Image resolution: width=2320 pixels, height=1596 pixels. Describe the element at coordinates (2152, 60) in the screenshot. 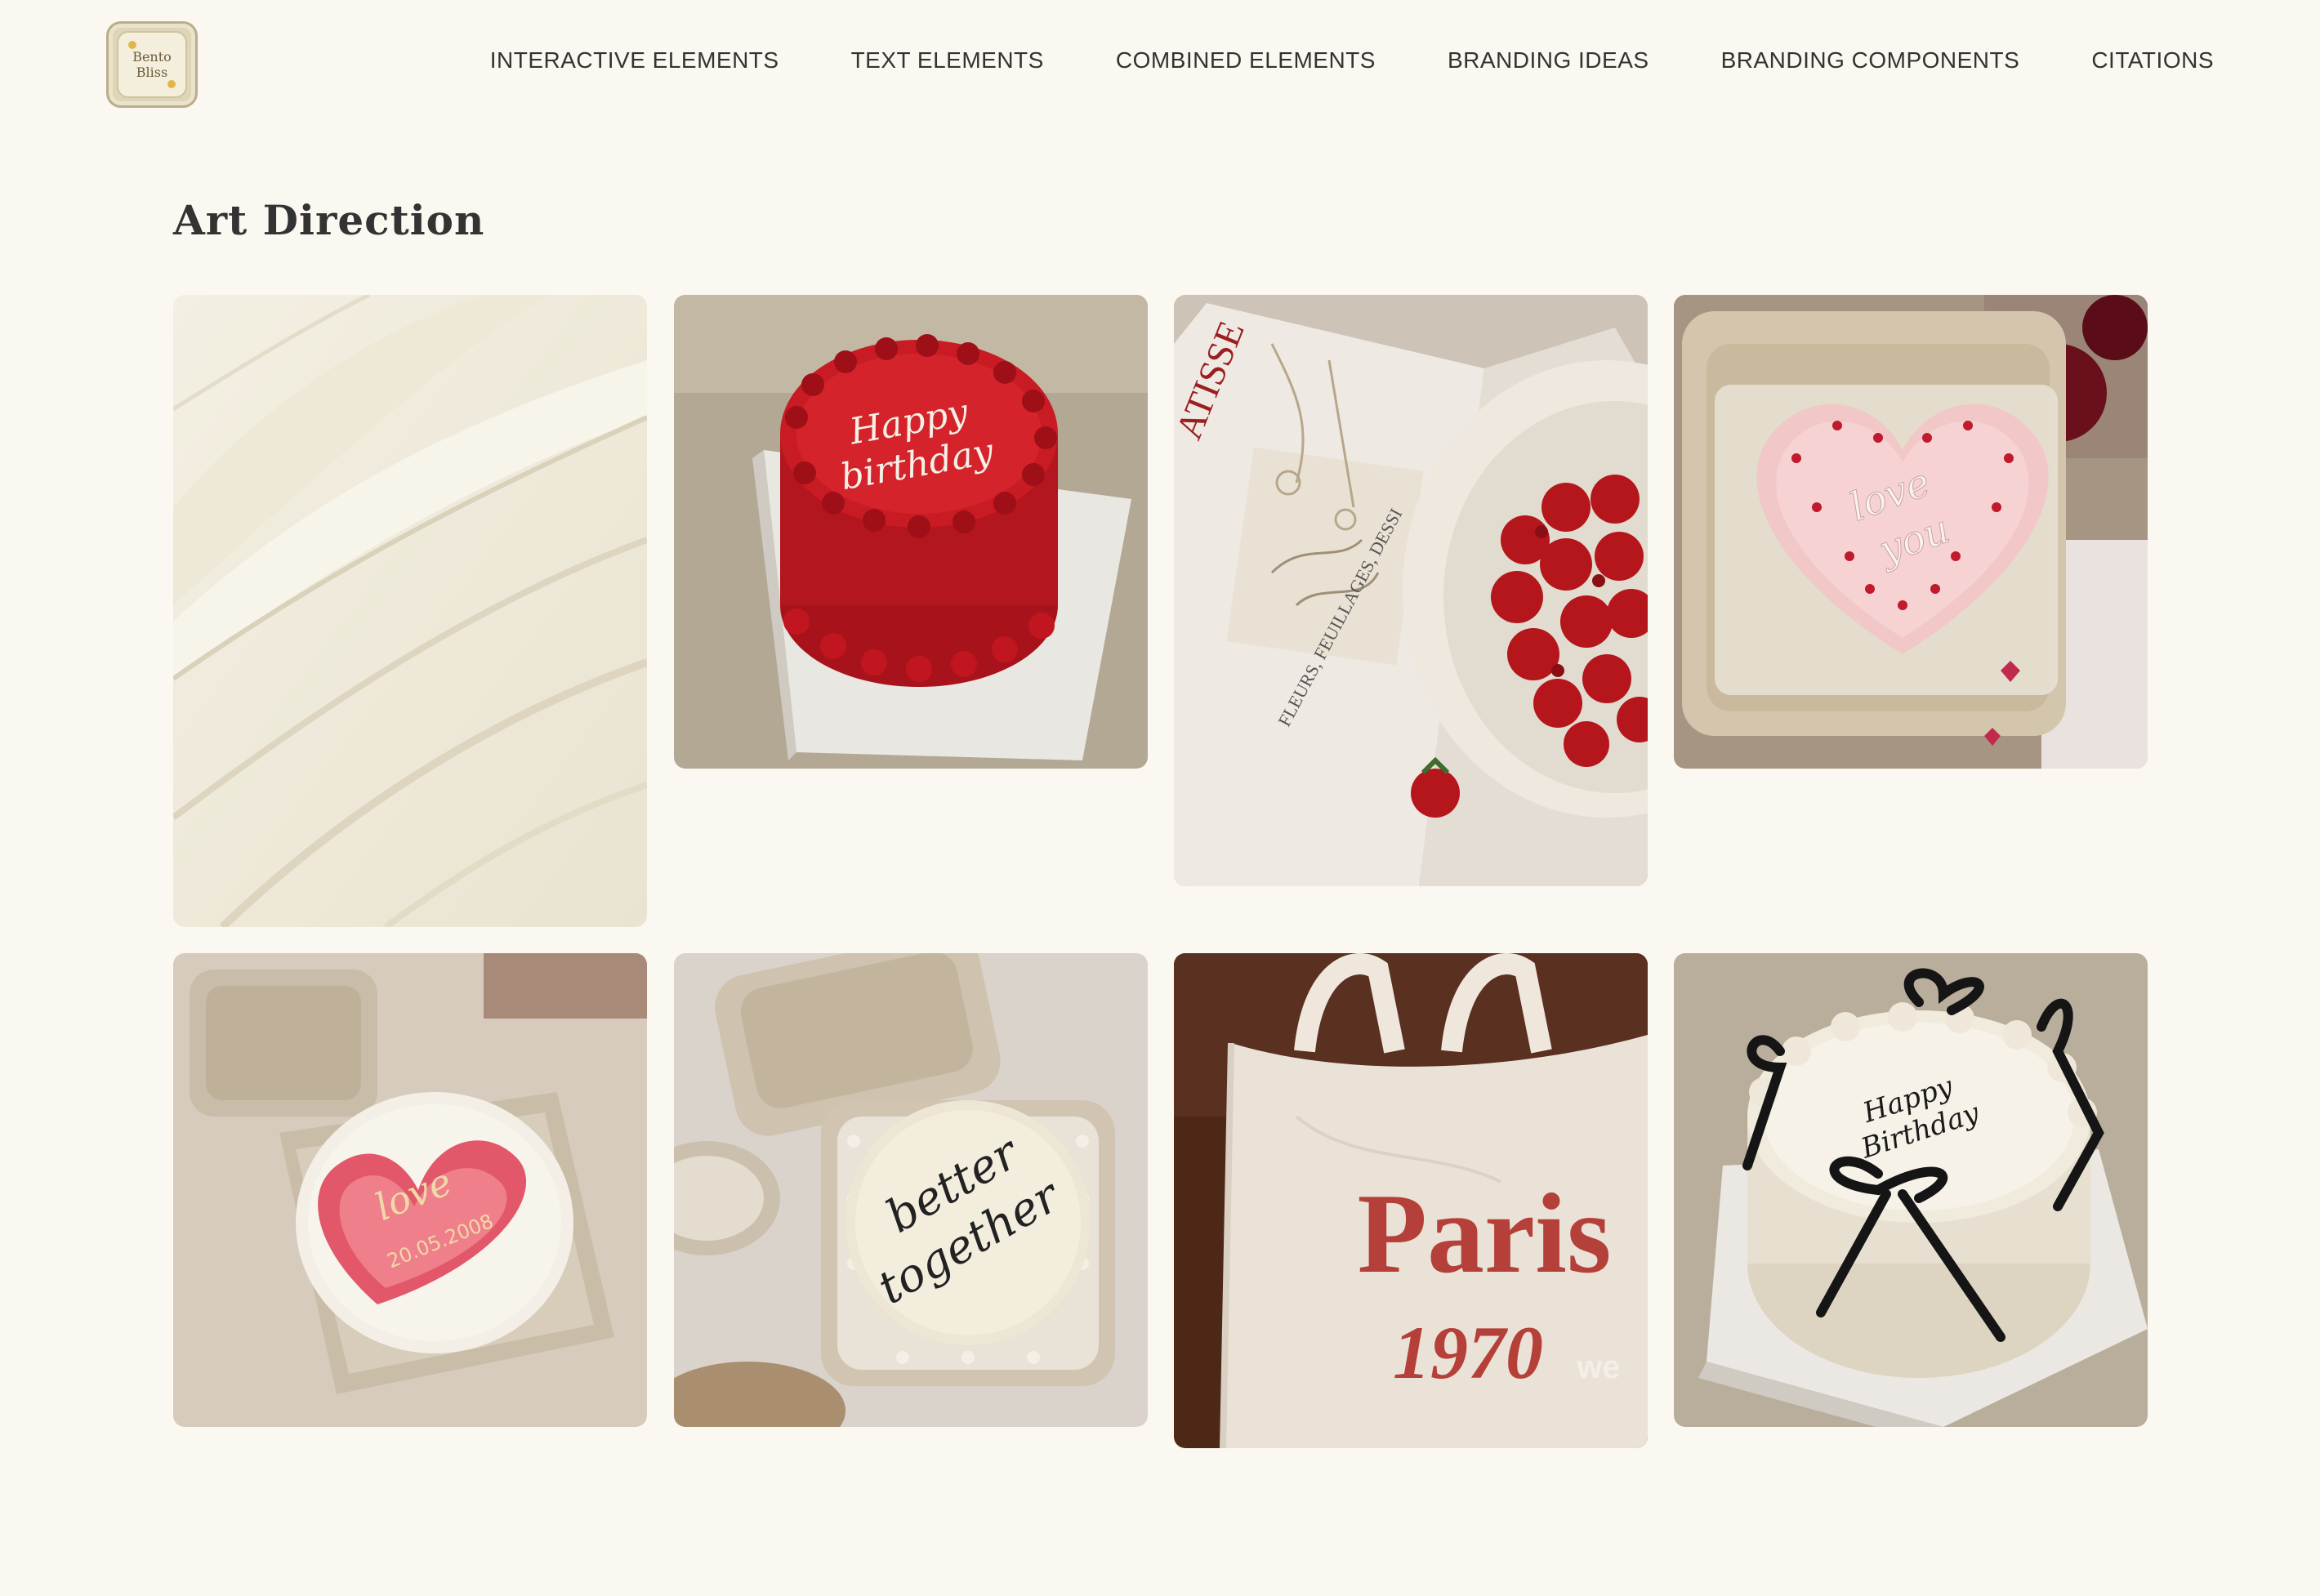

I see `nav-citations: CITATIONS` at that location.